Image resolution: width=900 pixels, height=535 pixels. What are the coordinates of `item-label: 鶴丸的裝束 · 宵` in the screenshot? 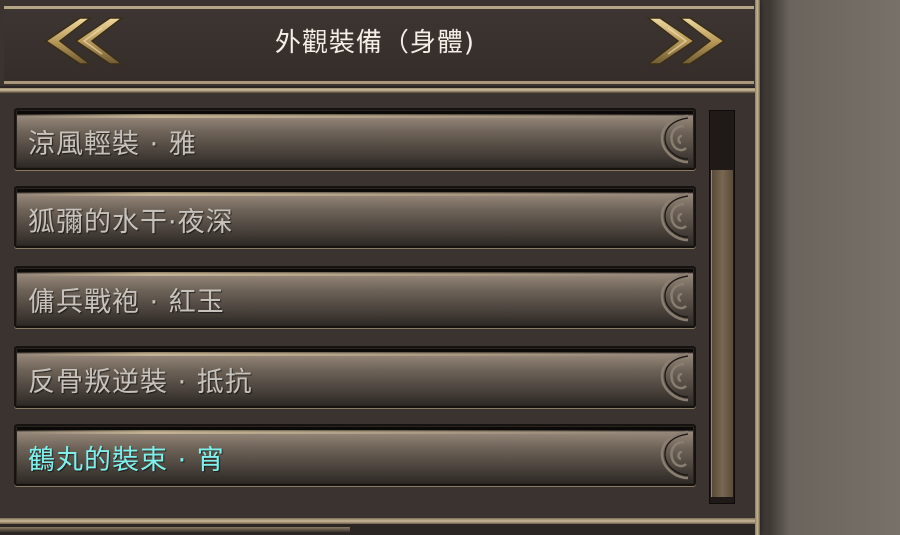 It's located at (126, 460).